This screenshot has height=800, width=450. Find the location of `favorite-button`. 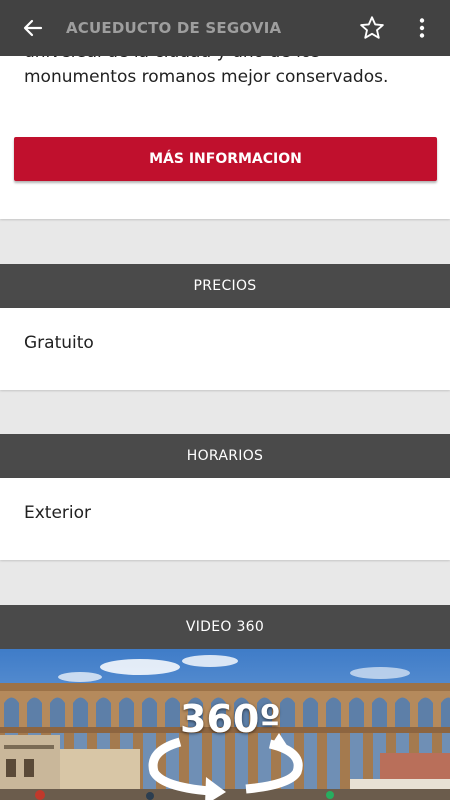

favorite-button is located at coordinates (372, 28).